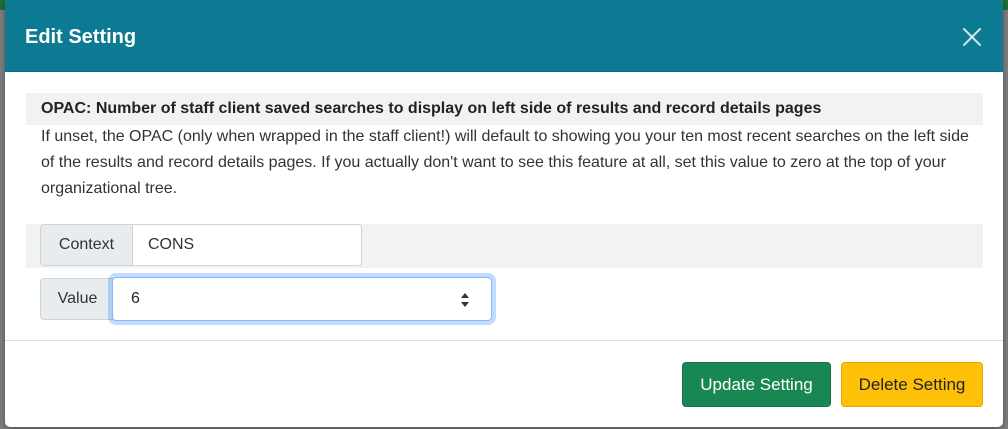 The height and width of the screenshot is (429, 1008). I want to click on value-input, so click(283, 299).